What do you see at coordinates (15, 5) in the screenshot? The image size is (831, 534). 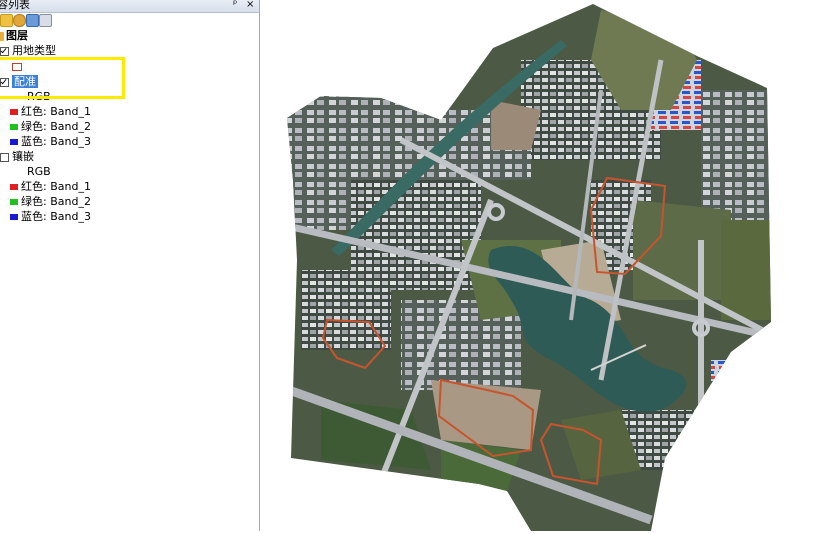 I see `toc-title: 容列表` at bounding box center [15, 5].